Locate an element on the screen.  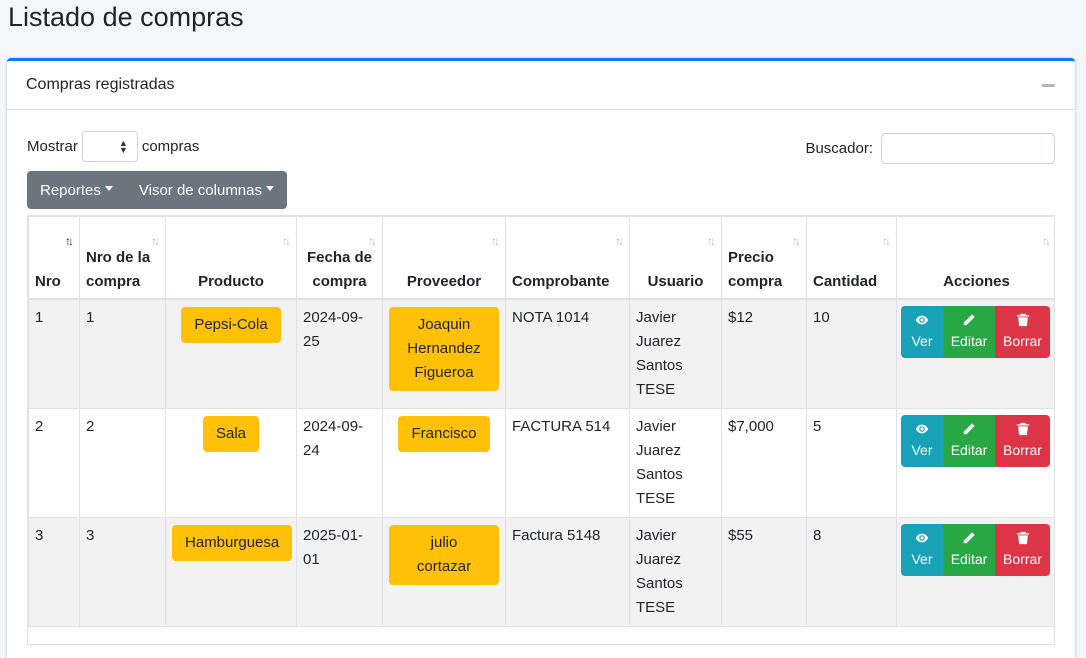
collapse-icon is located at coordinates (1049, 85).